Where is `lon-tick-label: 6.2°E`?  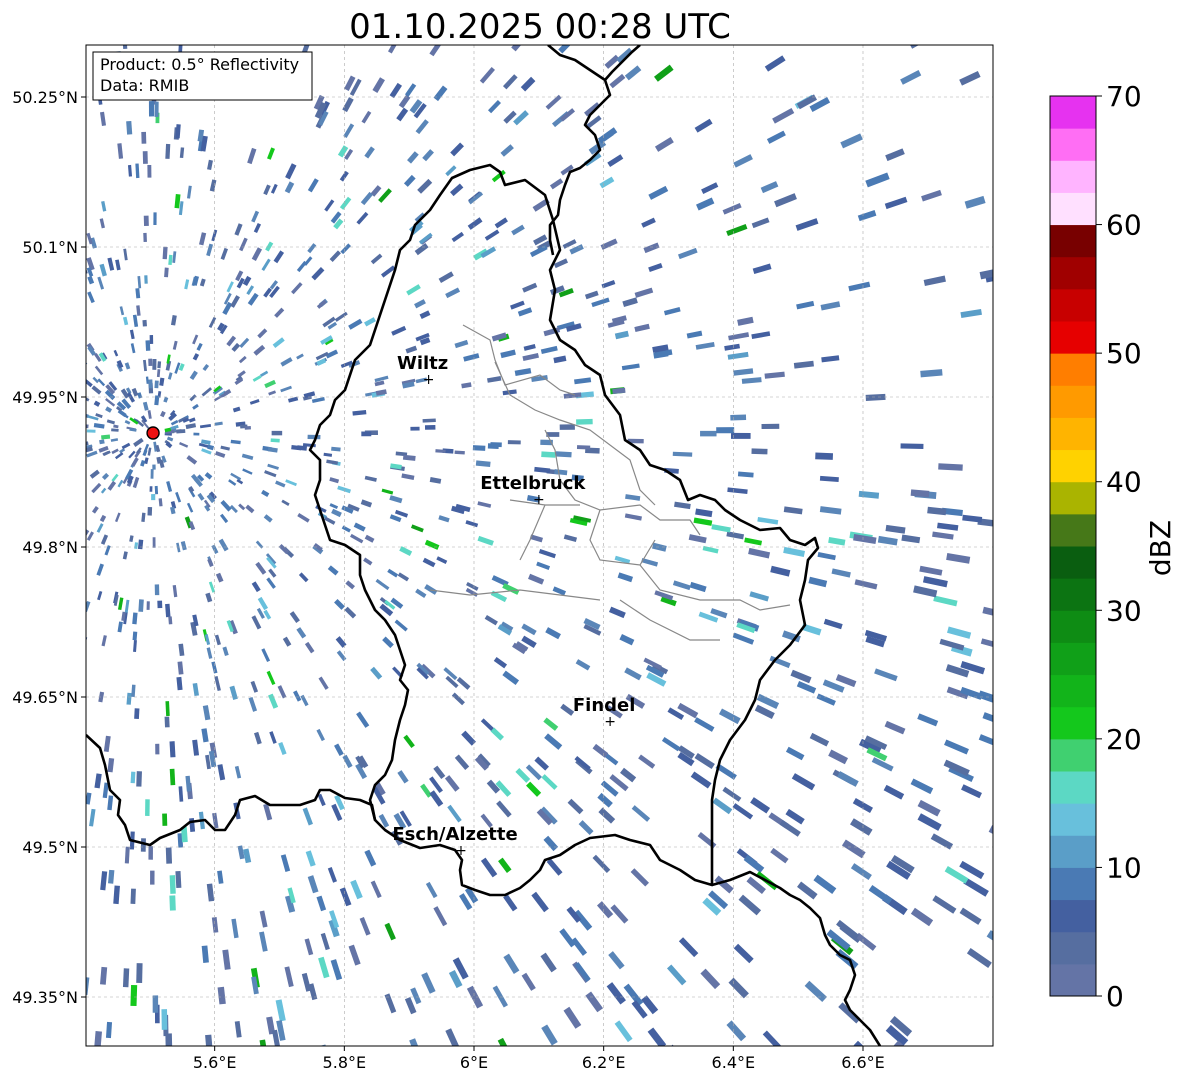
lon-tick-label: 6.2°E is located at coordinates (604, 1062).